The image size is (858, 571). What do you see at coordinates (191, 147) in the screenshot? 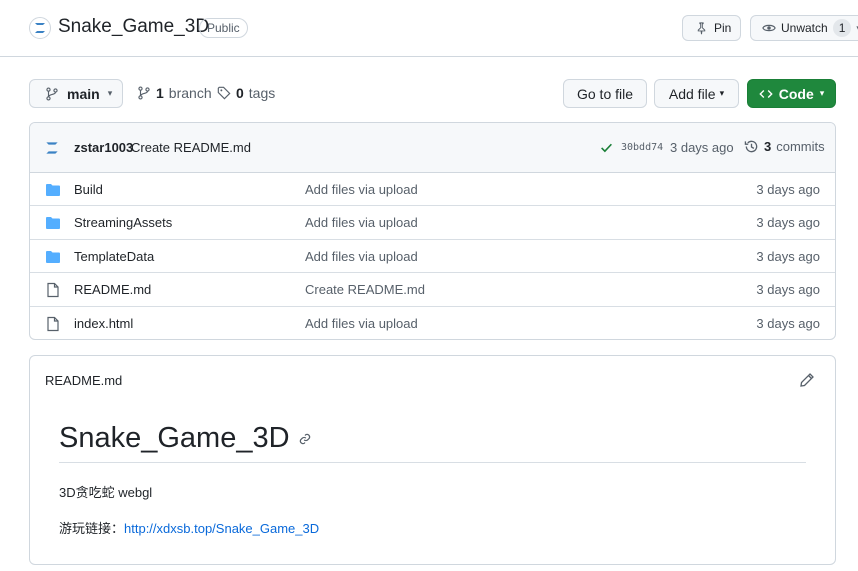
I see `commit-message: Create README.md` at bounding box center [191, 147].